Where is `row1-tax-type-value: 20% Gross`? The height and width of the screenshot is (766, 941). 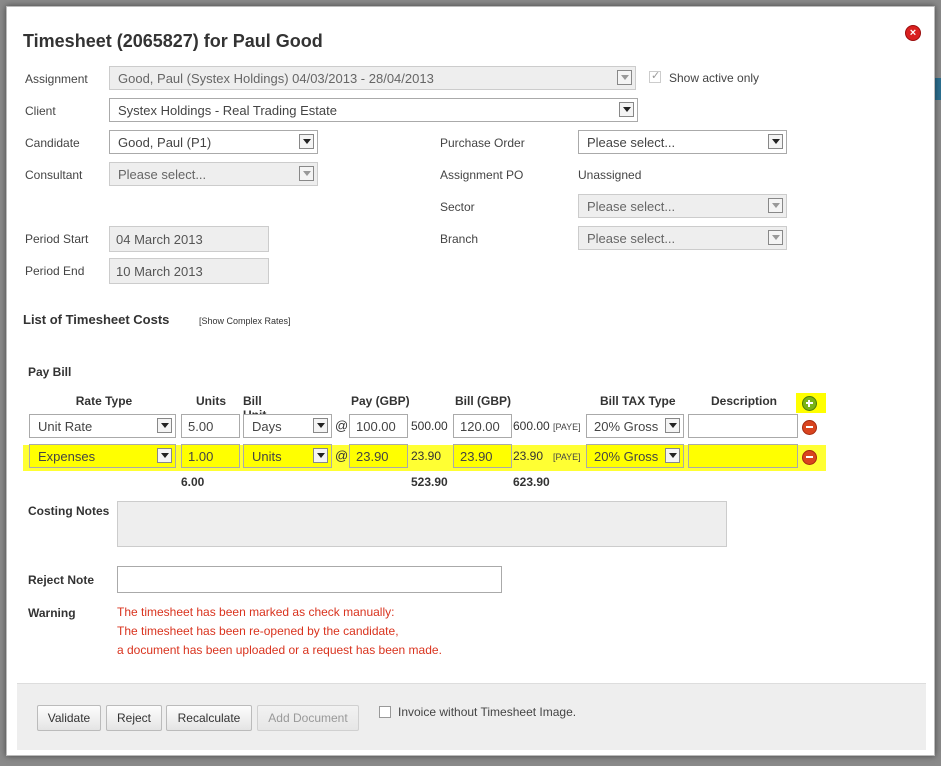 row1-tax-type-value: 20% Gross is located at coordinates (626, 426).